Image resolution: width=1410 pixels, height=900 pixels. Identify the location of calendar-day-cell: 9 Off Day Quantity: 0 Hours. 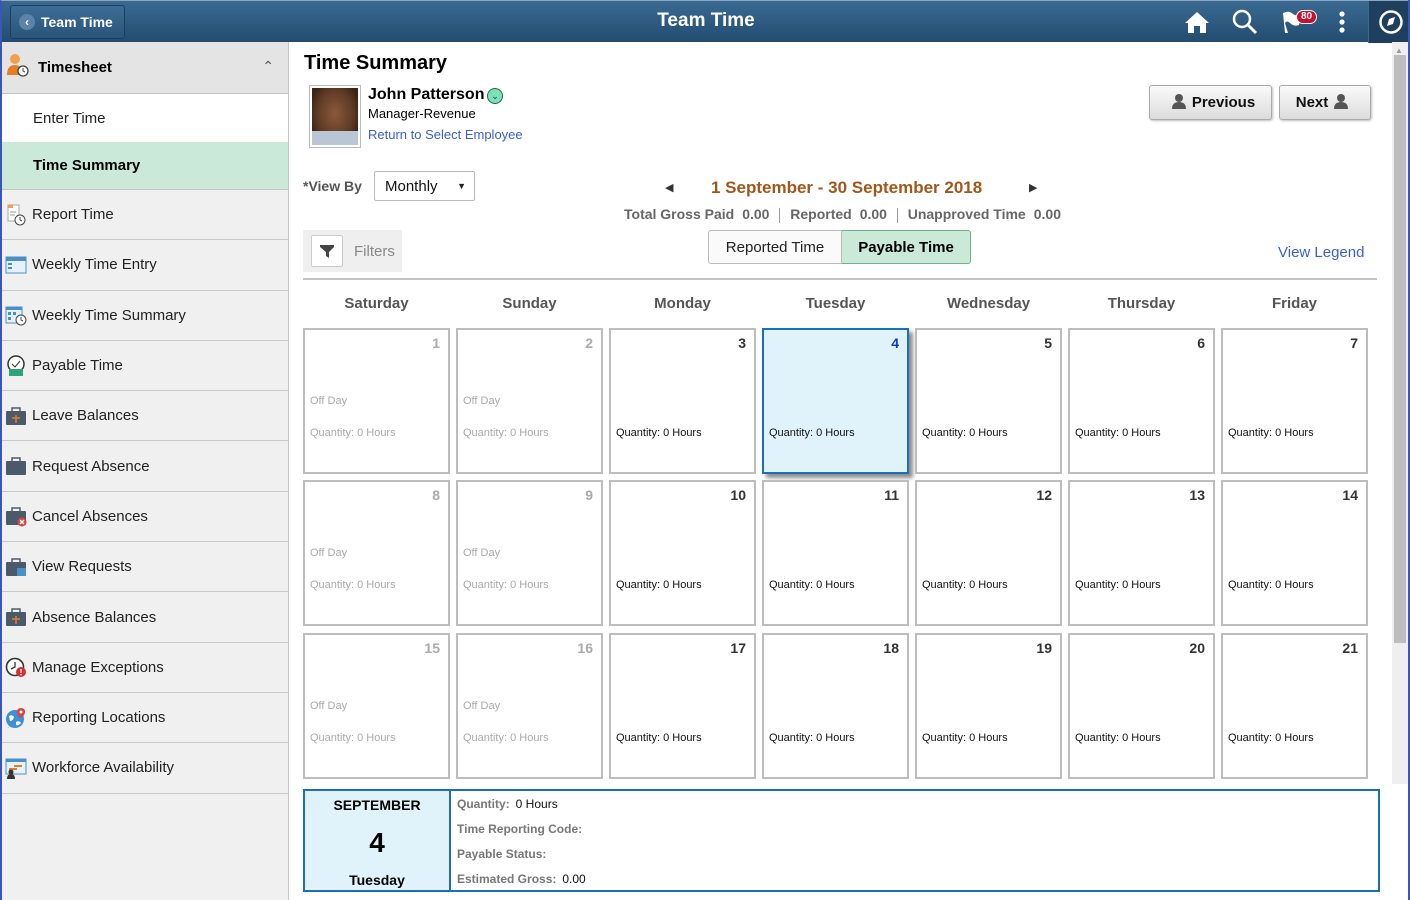
(529, 553).